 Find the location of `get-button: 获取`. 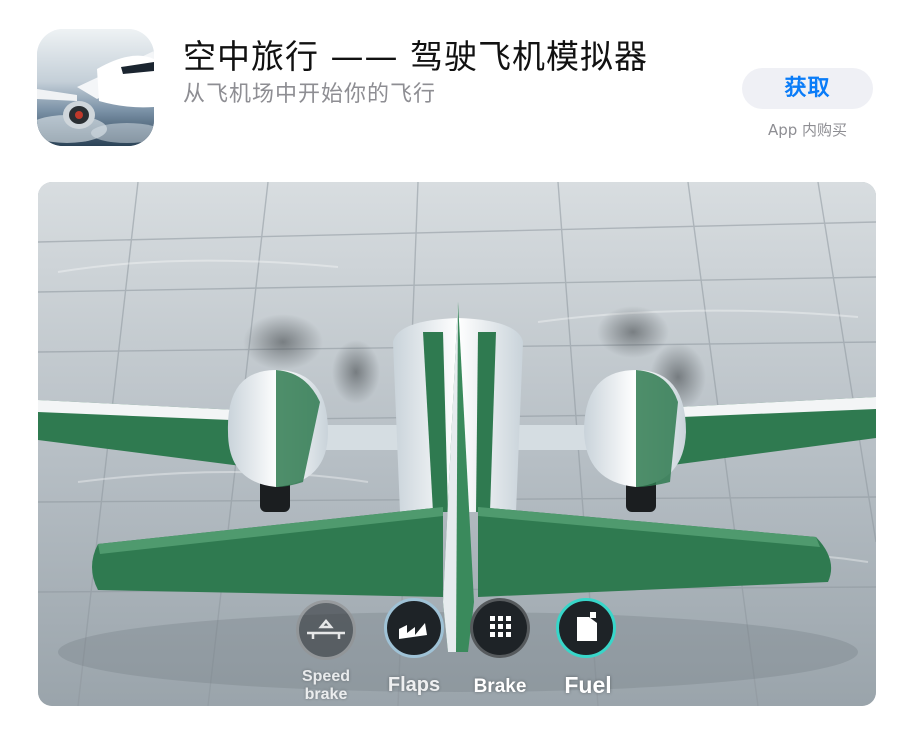

get-button: 获取 is located at coordinates (807, 88).